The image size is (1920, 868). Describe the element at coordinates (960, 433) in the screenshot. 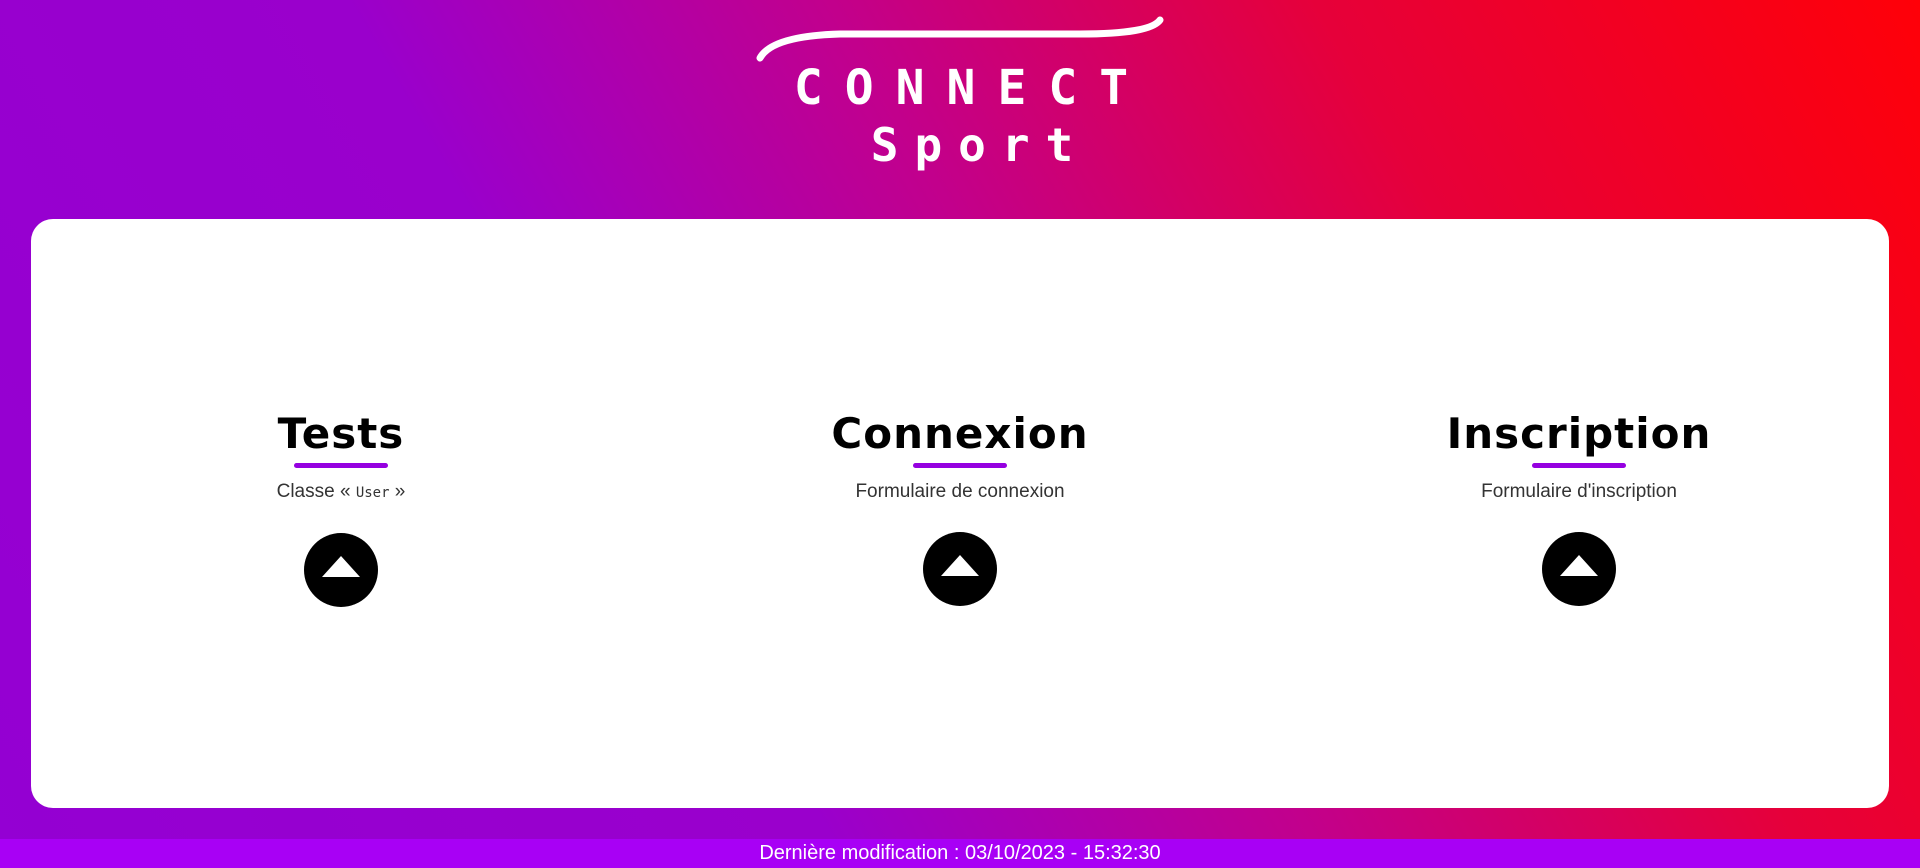

I see `connexion-title: Connexion` at that location.